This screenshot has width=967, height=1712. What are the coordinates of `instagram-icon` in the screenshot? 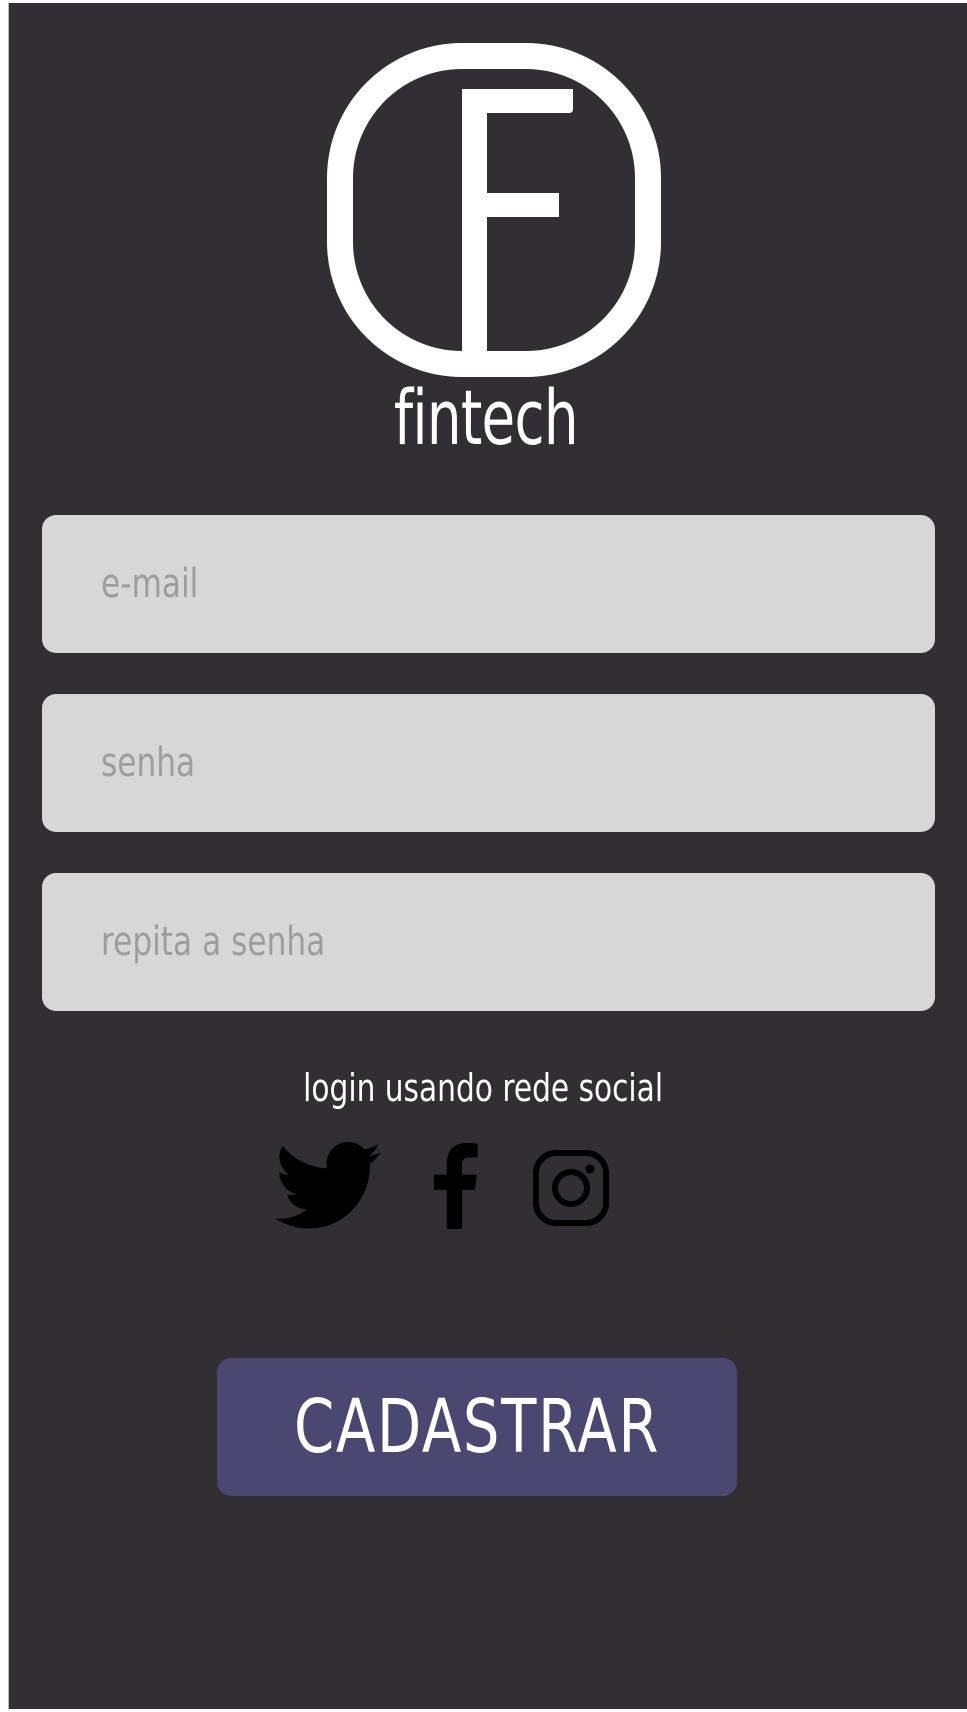 It's located at (571, 1188).